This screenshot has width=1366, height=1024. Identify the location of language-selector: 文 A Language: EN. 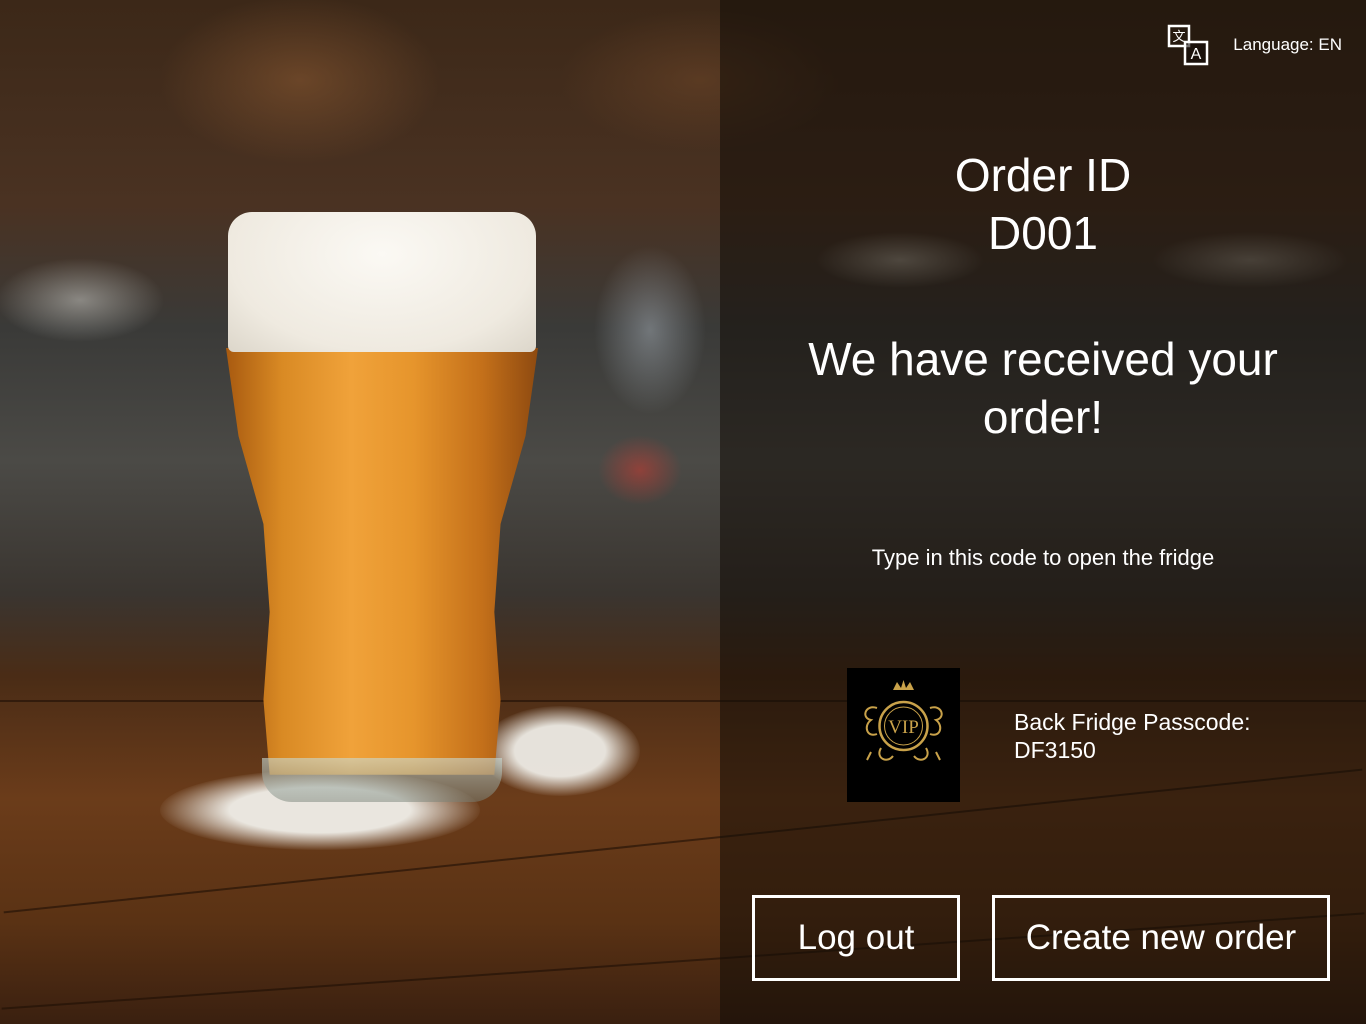
(1254, 45).